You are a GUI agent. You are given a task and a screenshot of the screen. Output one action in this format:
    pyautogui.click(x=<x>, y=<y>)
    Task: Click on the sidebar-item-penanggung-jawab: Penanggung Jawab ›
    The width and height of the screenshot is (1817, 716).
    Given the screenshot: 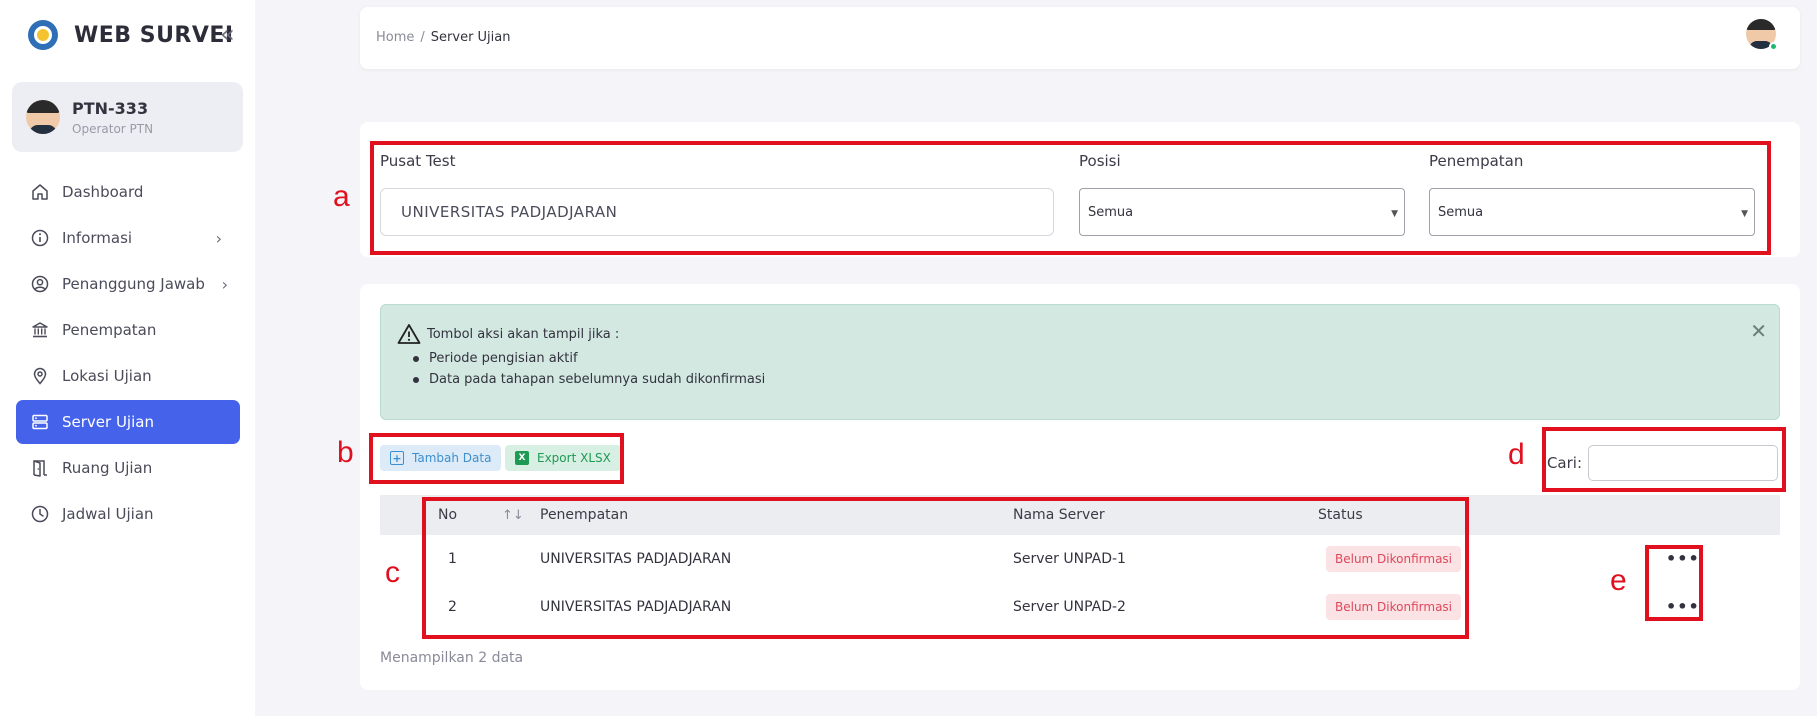 What is the action you would take?
    pyautogui.click(x=128, y=284)
    